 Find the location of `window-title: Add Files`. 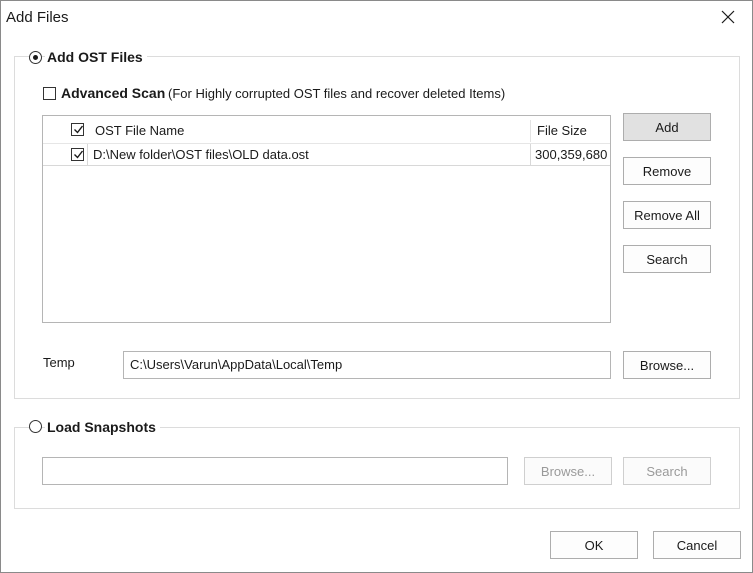

window-title: Add Files is located at coordinates (37, 17).